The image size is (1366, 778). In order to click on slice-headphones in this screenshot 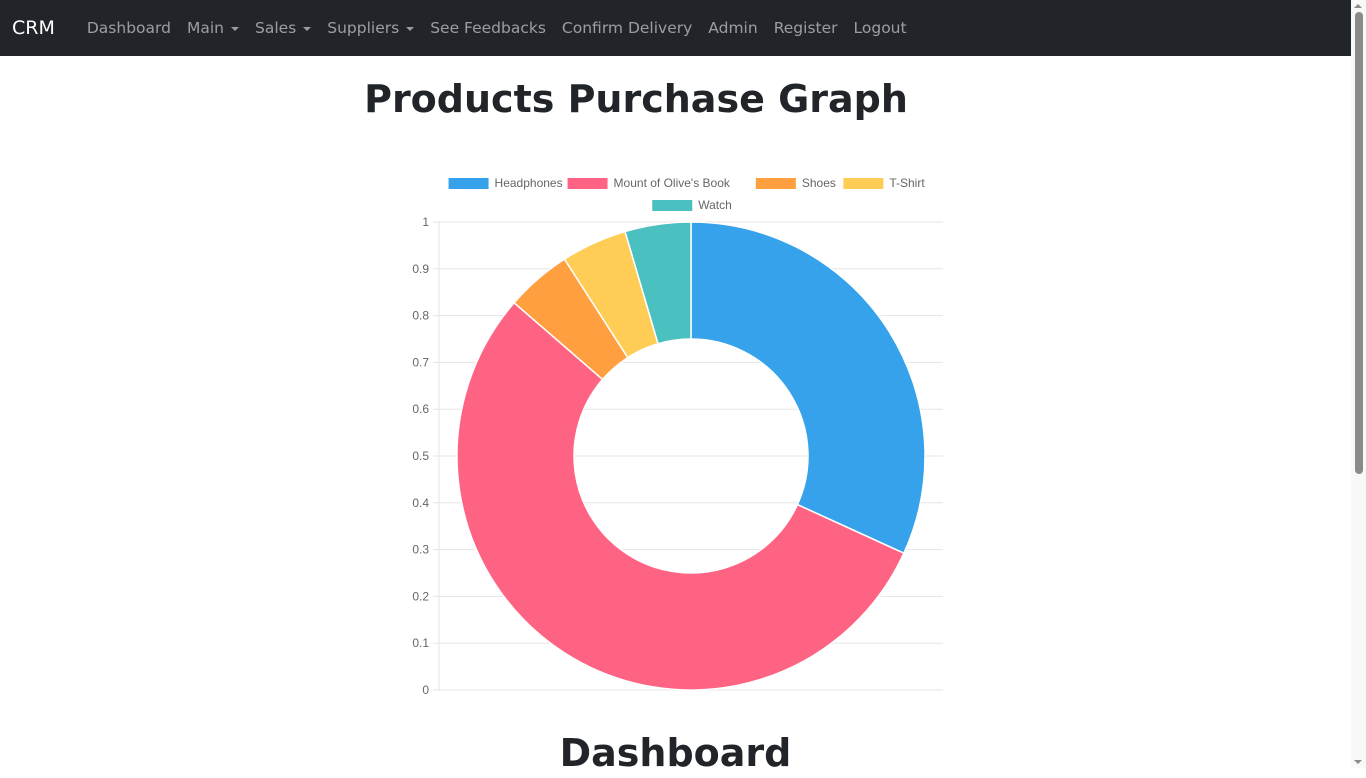, I will do `click(808, 388)`.